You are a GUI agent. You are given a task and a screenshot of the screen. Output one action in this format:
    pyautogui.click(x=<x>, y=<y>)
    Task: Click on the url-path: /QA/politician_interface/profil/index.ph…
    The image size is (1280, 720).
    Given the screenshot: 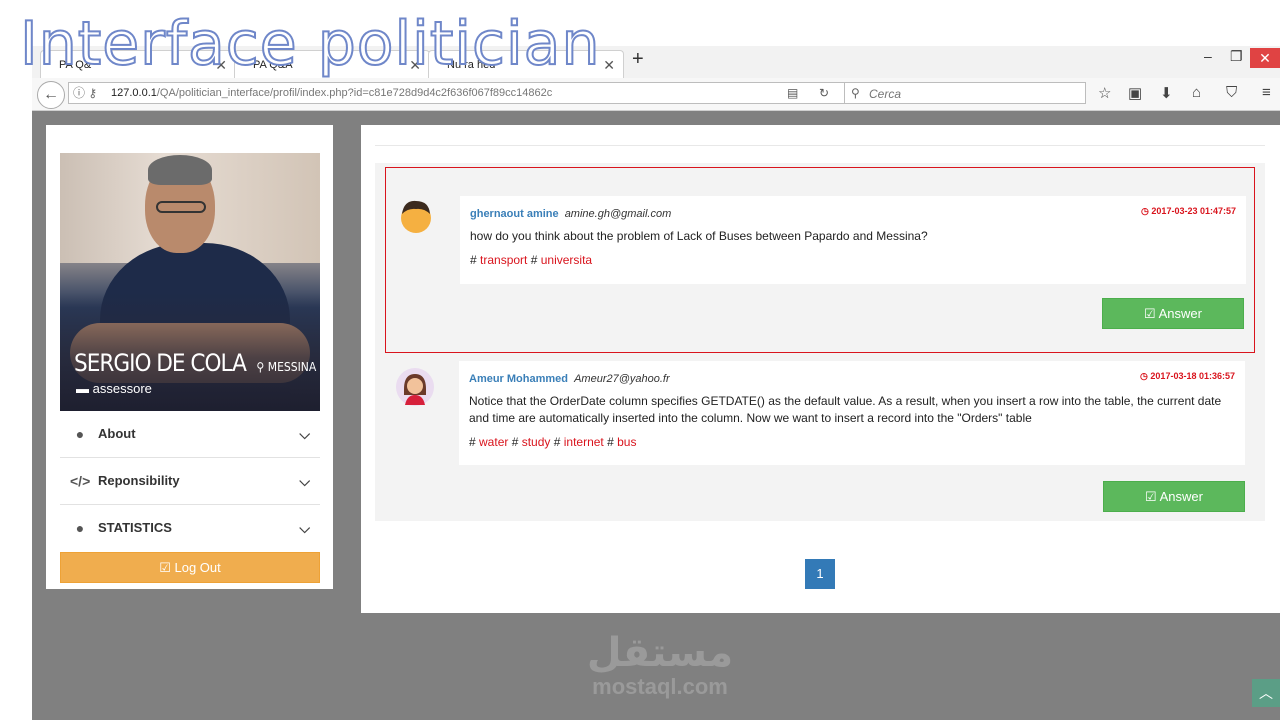 What is the action you would take?
    pyautogui.click(x=354, y=93)
    